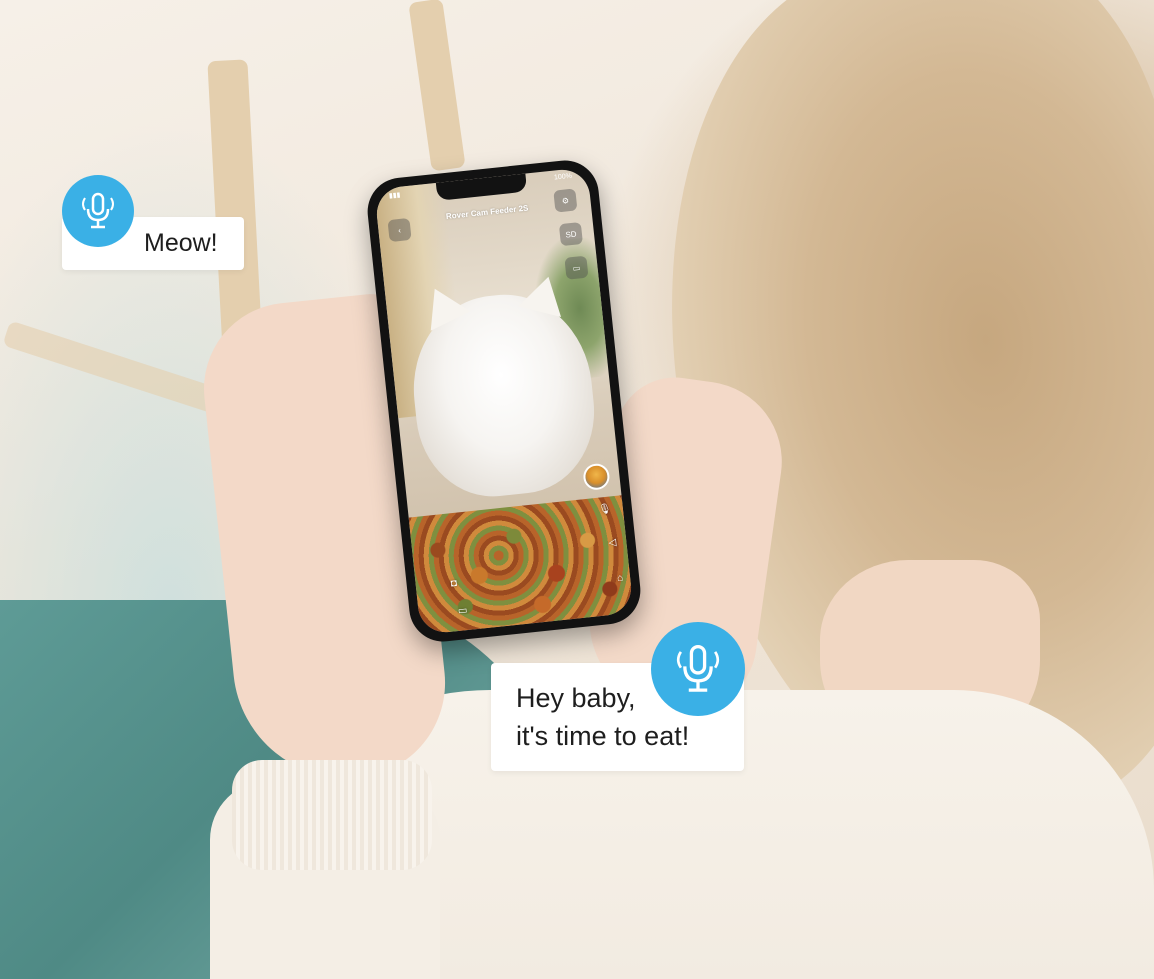 Image resolution: width=1154 pixels, height=979 pixels. What do you see at coordinates (181, 243) in the screenshot?
I see `meow-text: Meow!` at bounding box center [181, 243].